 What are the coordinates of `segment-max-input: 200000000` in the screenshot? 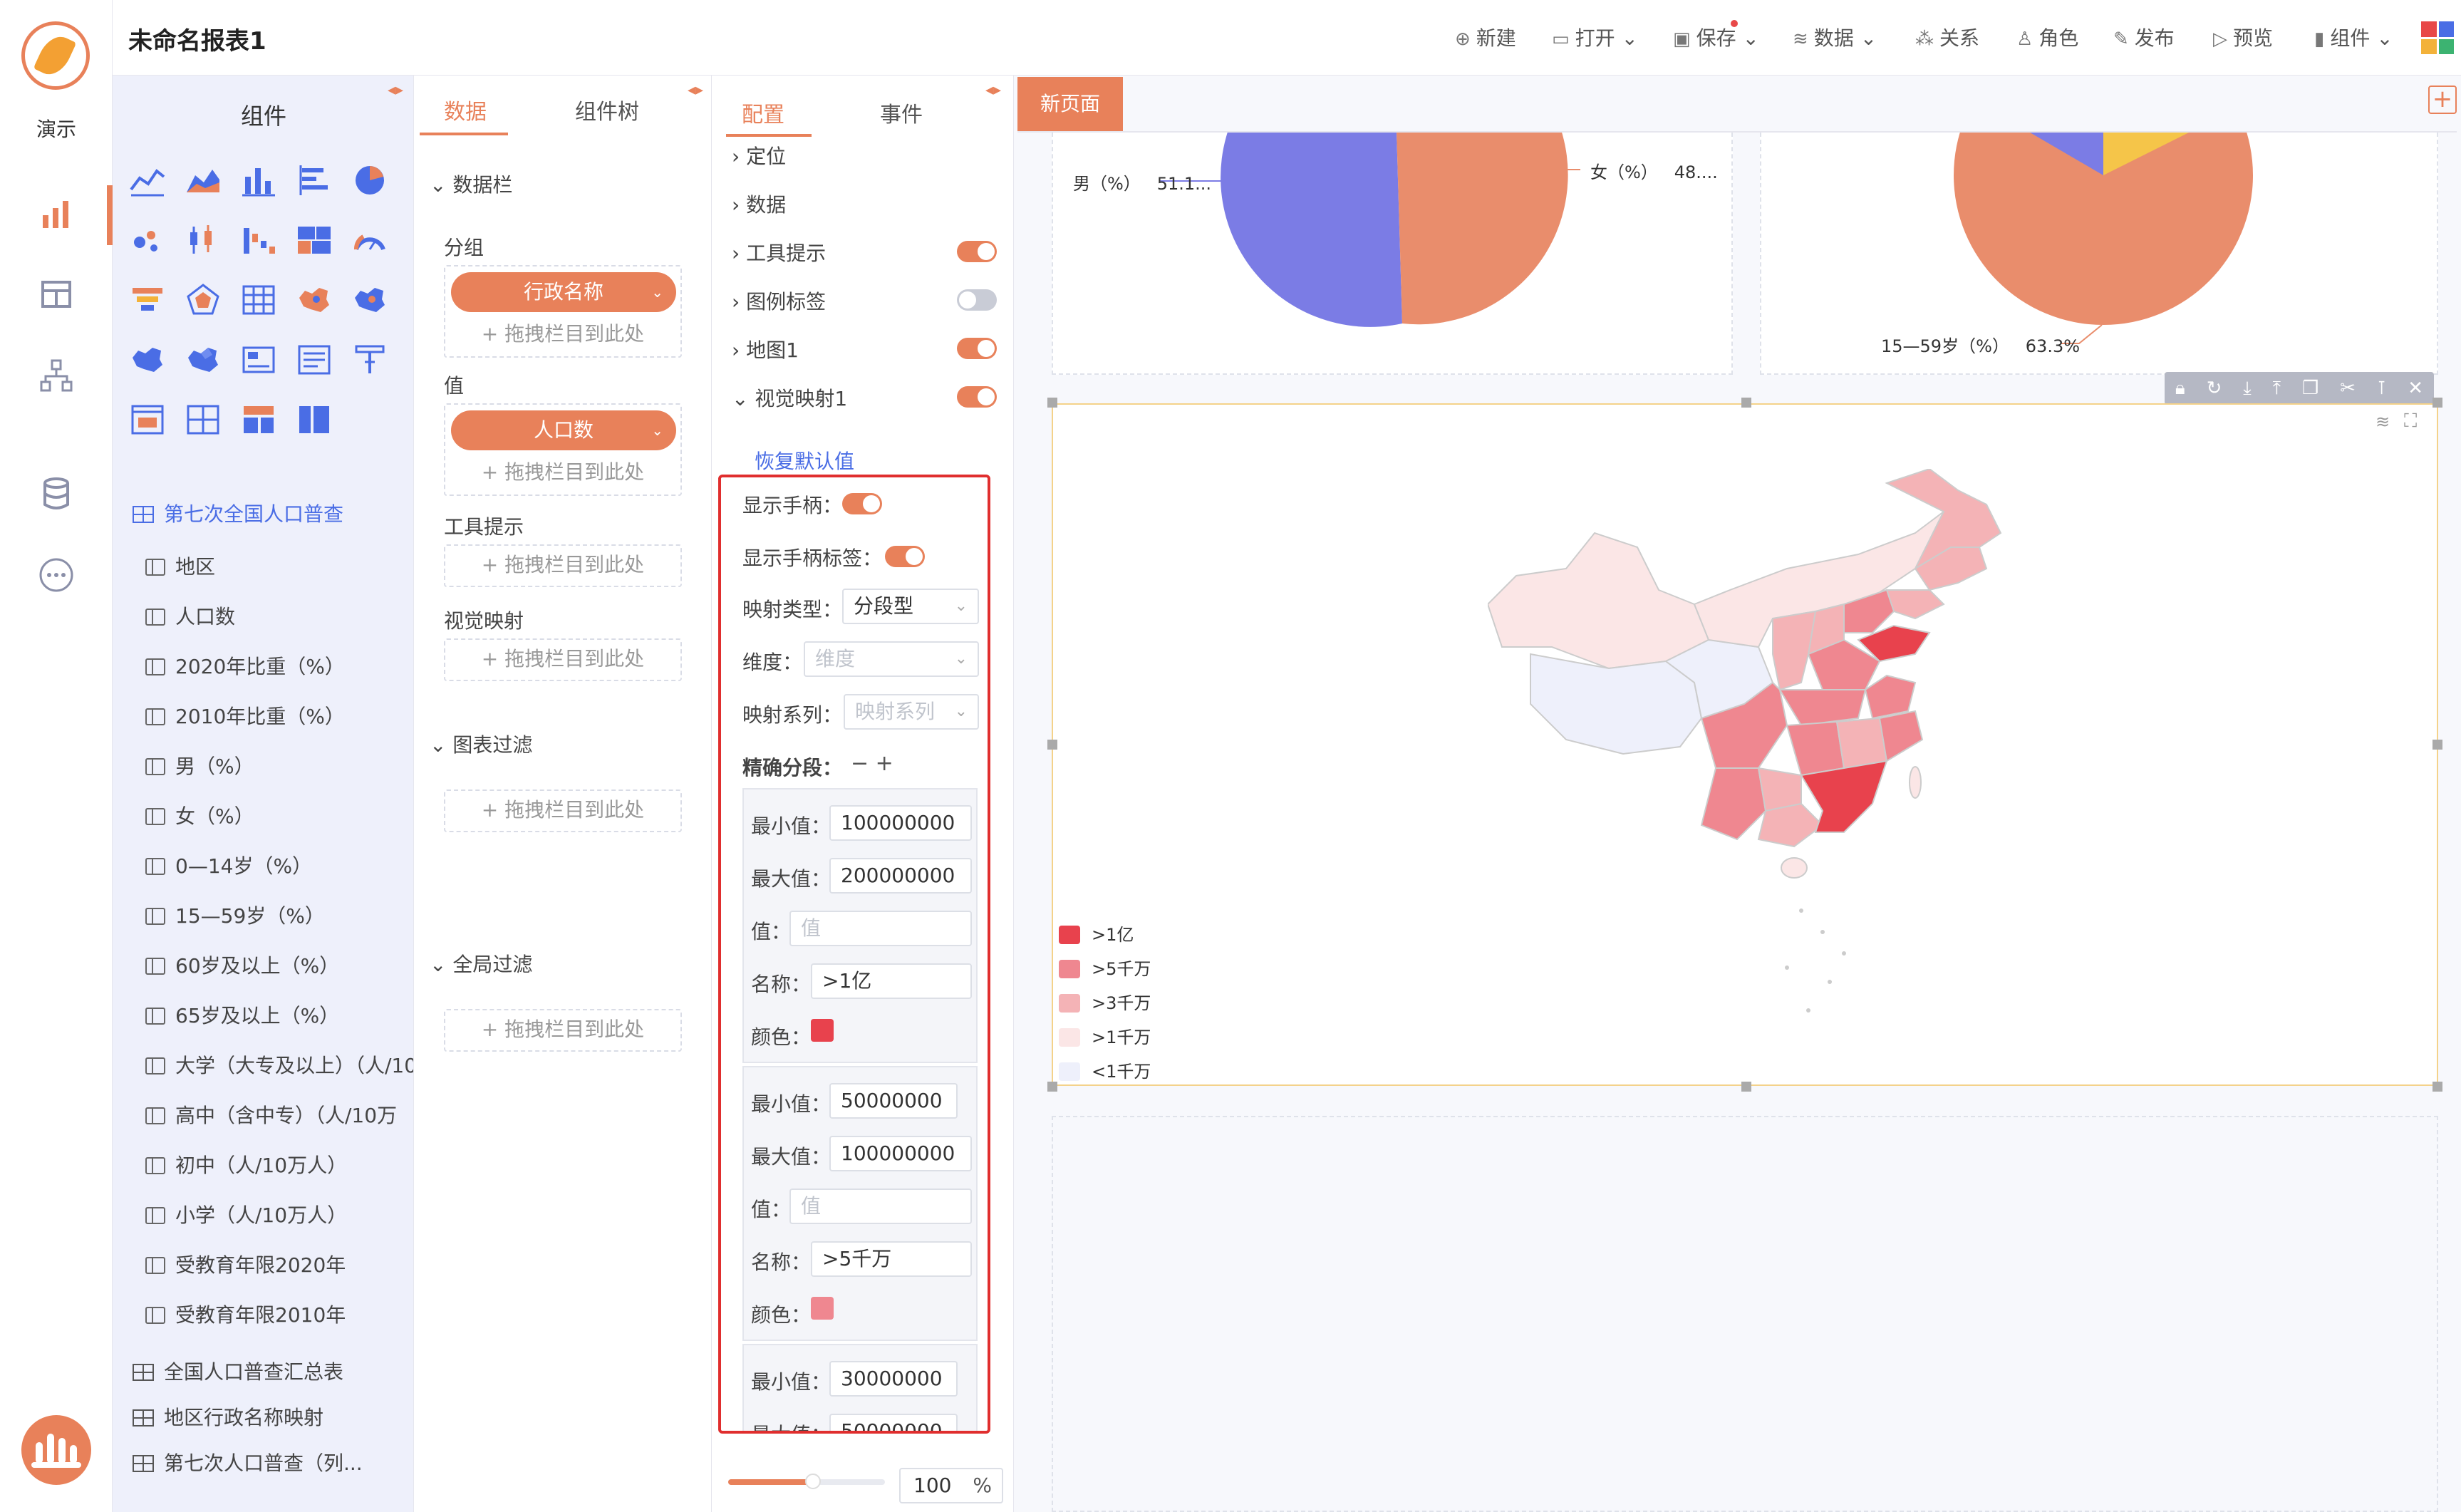 It's located at (900, 876).